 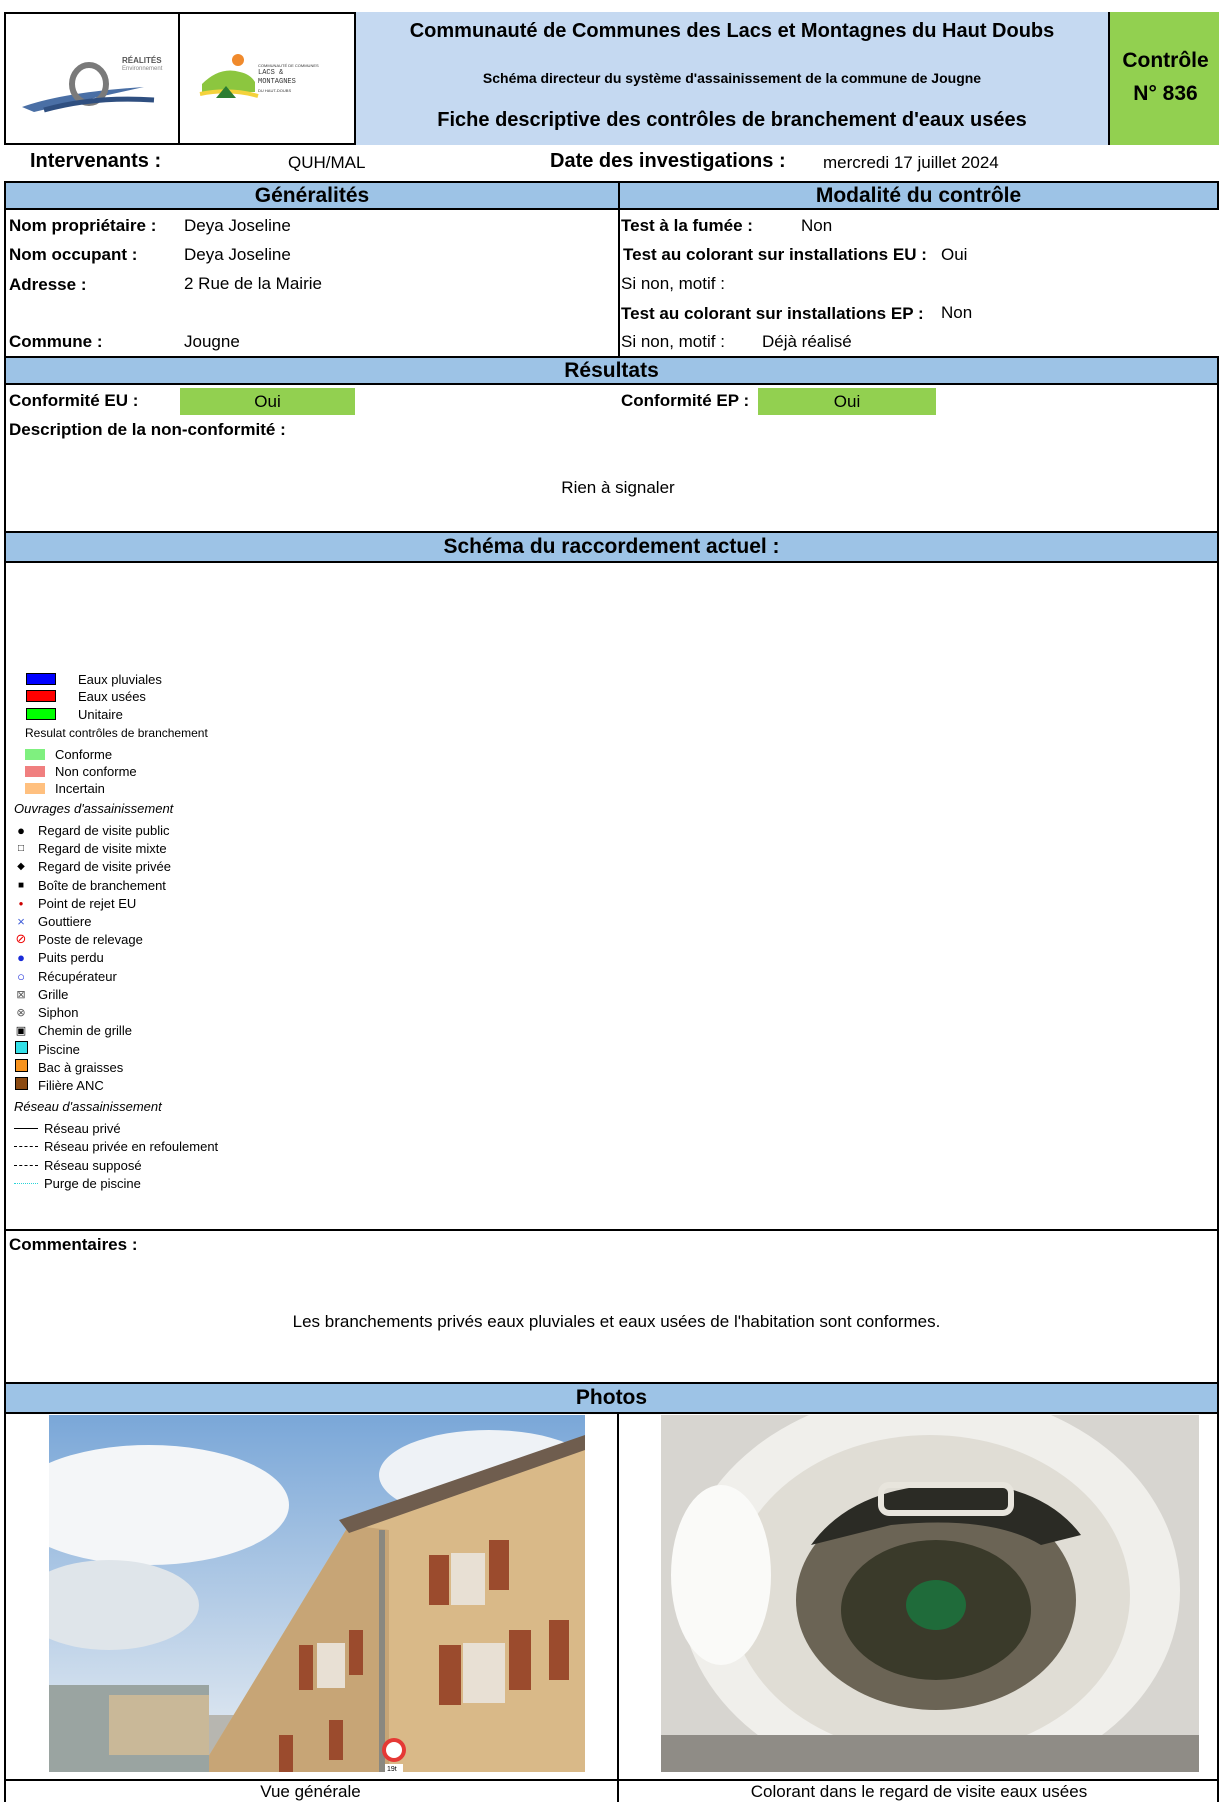 I want to click on logo2-line2: LACS &, so click(x=271, y=73).